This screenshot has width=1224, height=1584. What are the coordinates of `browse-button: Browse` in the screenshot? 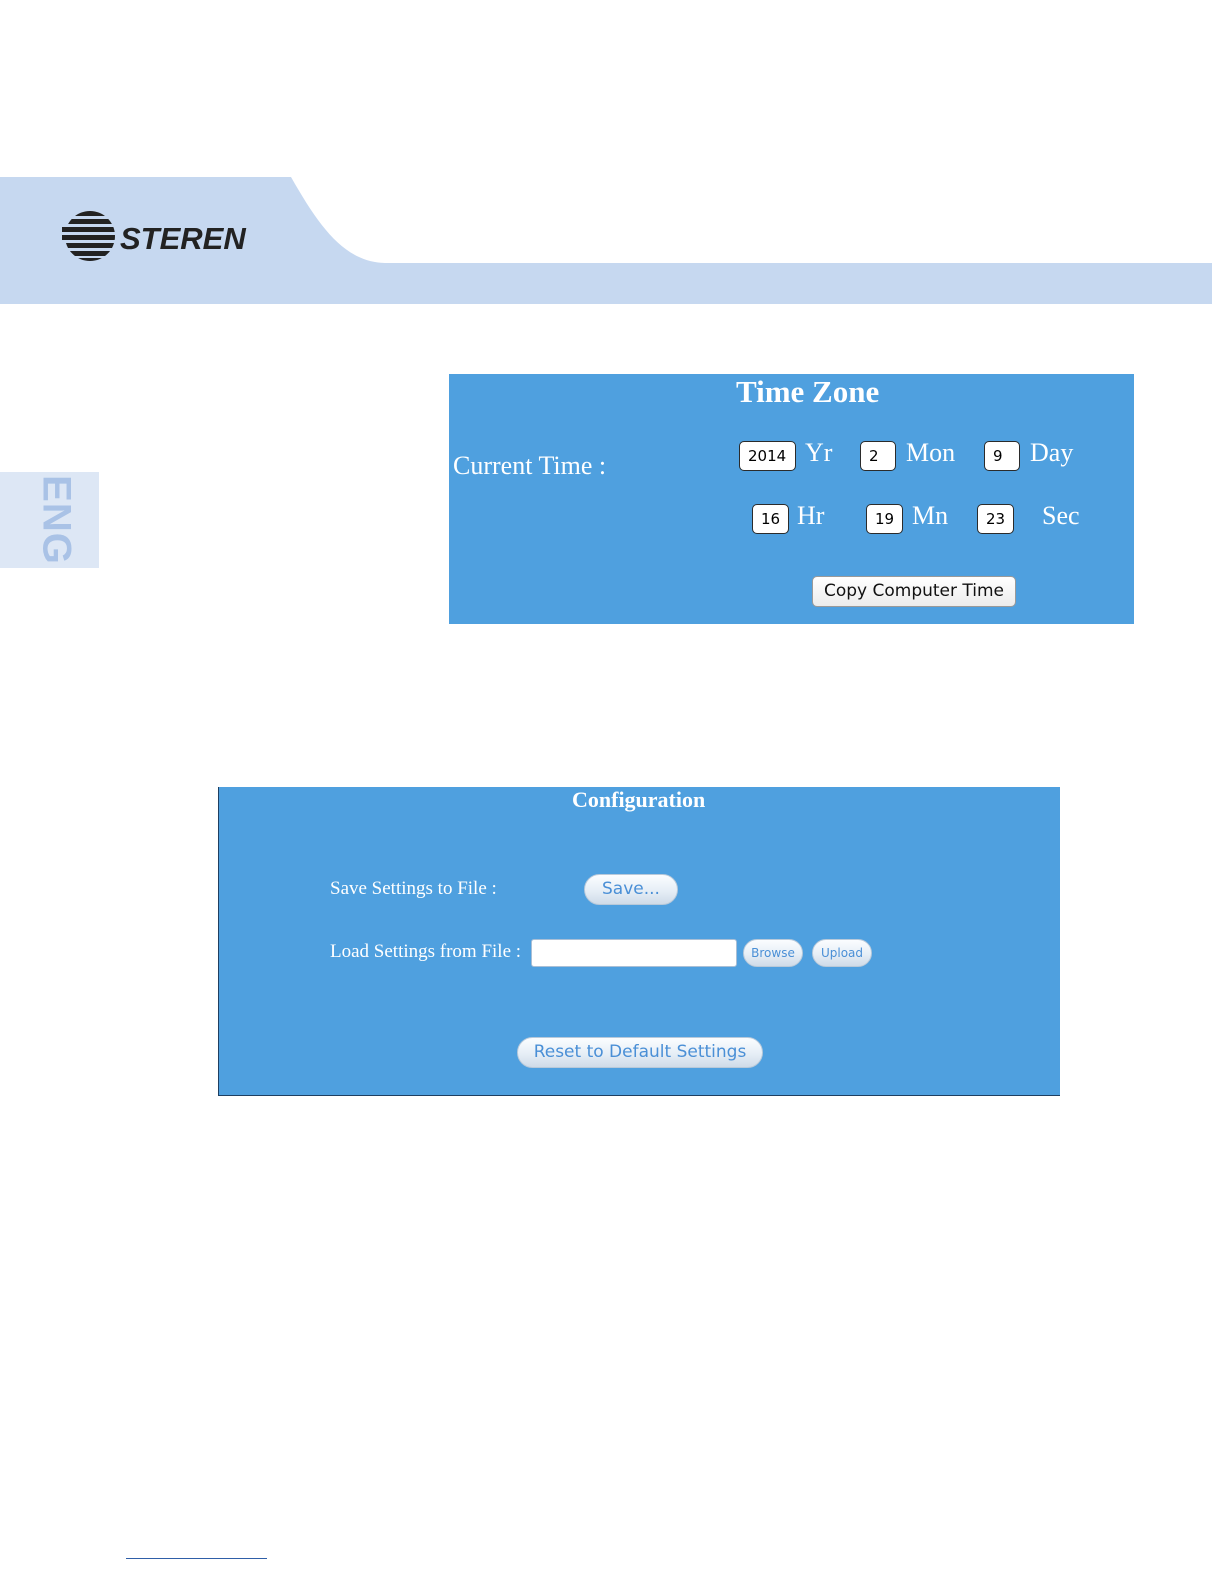 It's located at (773, 953).